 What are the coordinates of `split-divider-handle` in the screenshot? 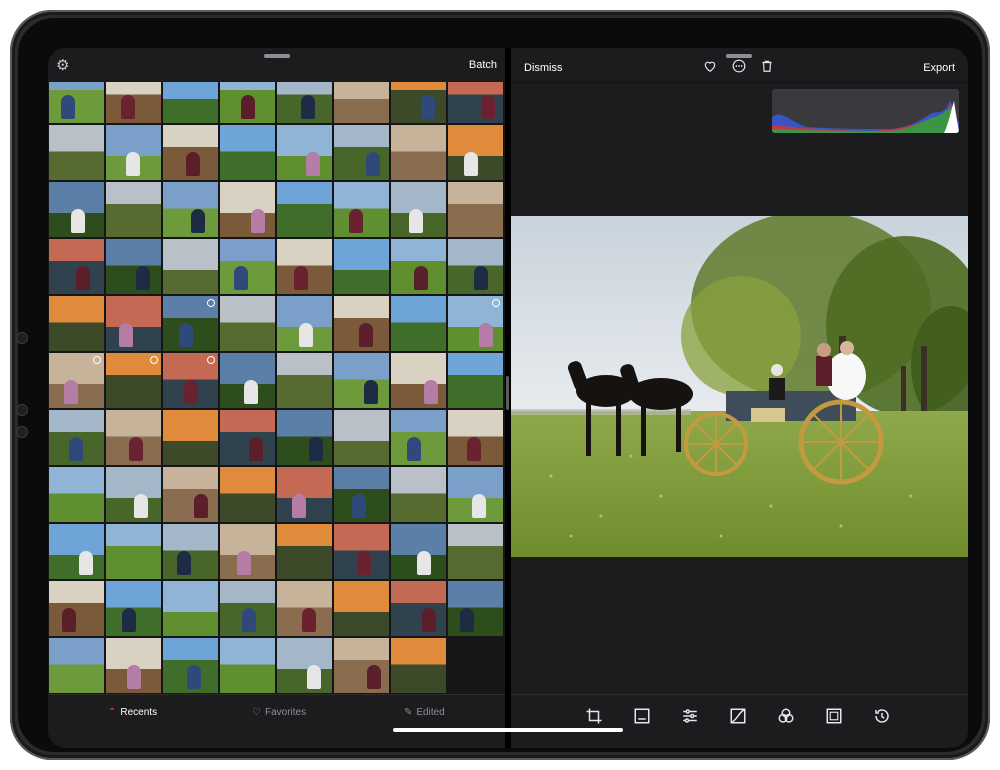 It's located at (507, 393).